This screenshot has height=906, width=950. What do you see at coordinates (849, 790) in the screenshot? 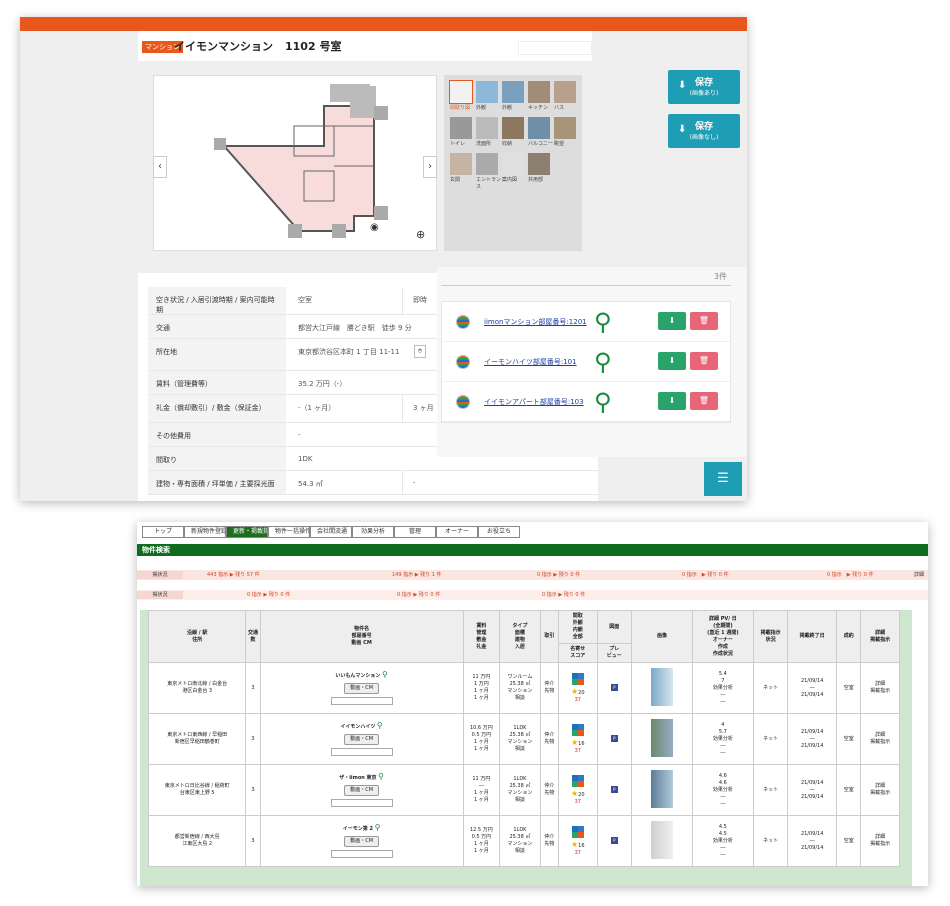
I see `contract-cell: 空室` at bounding box center [849, 790].